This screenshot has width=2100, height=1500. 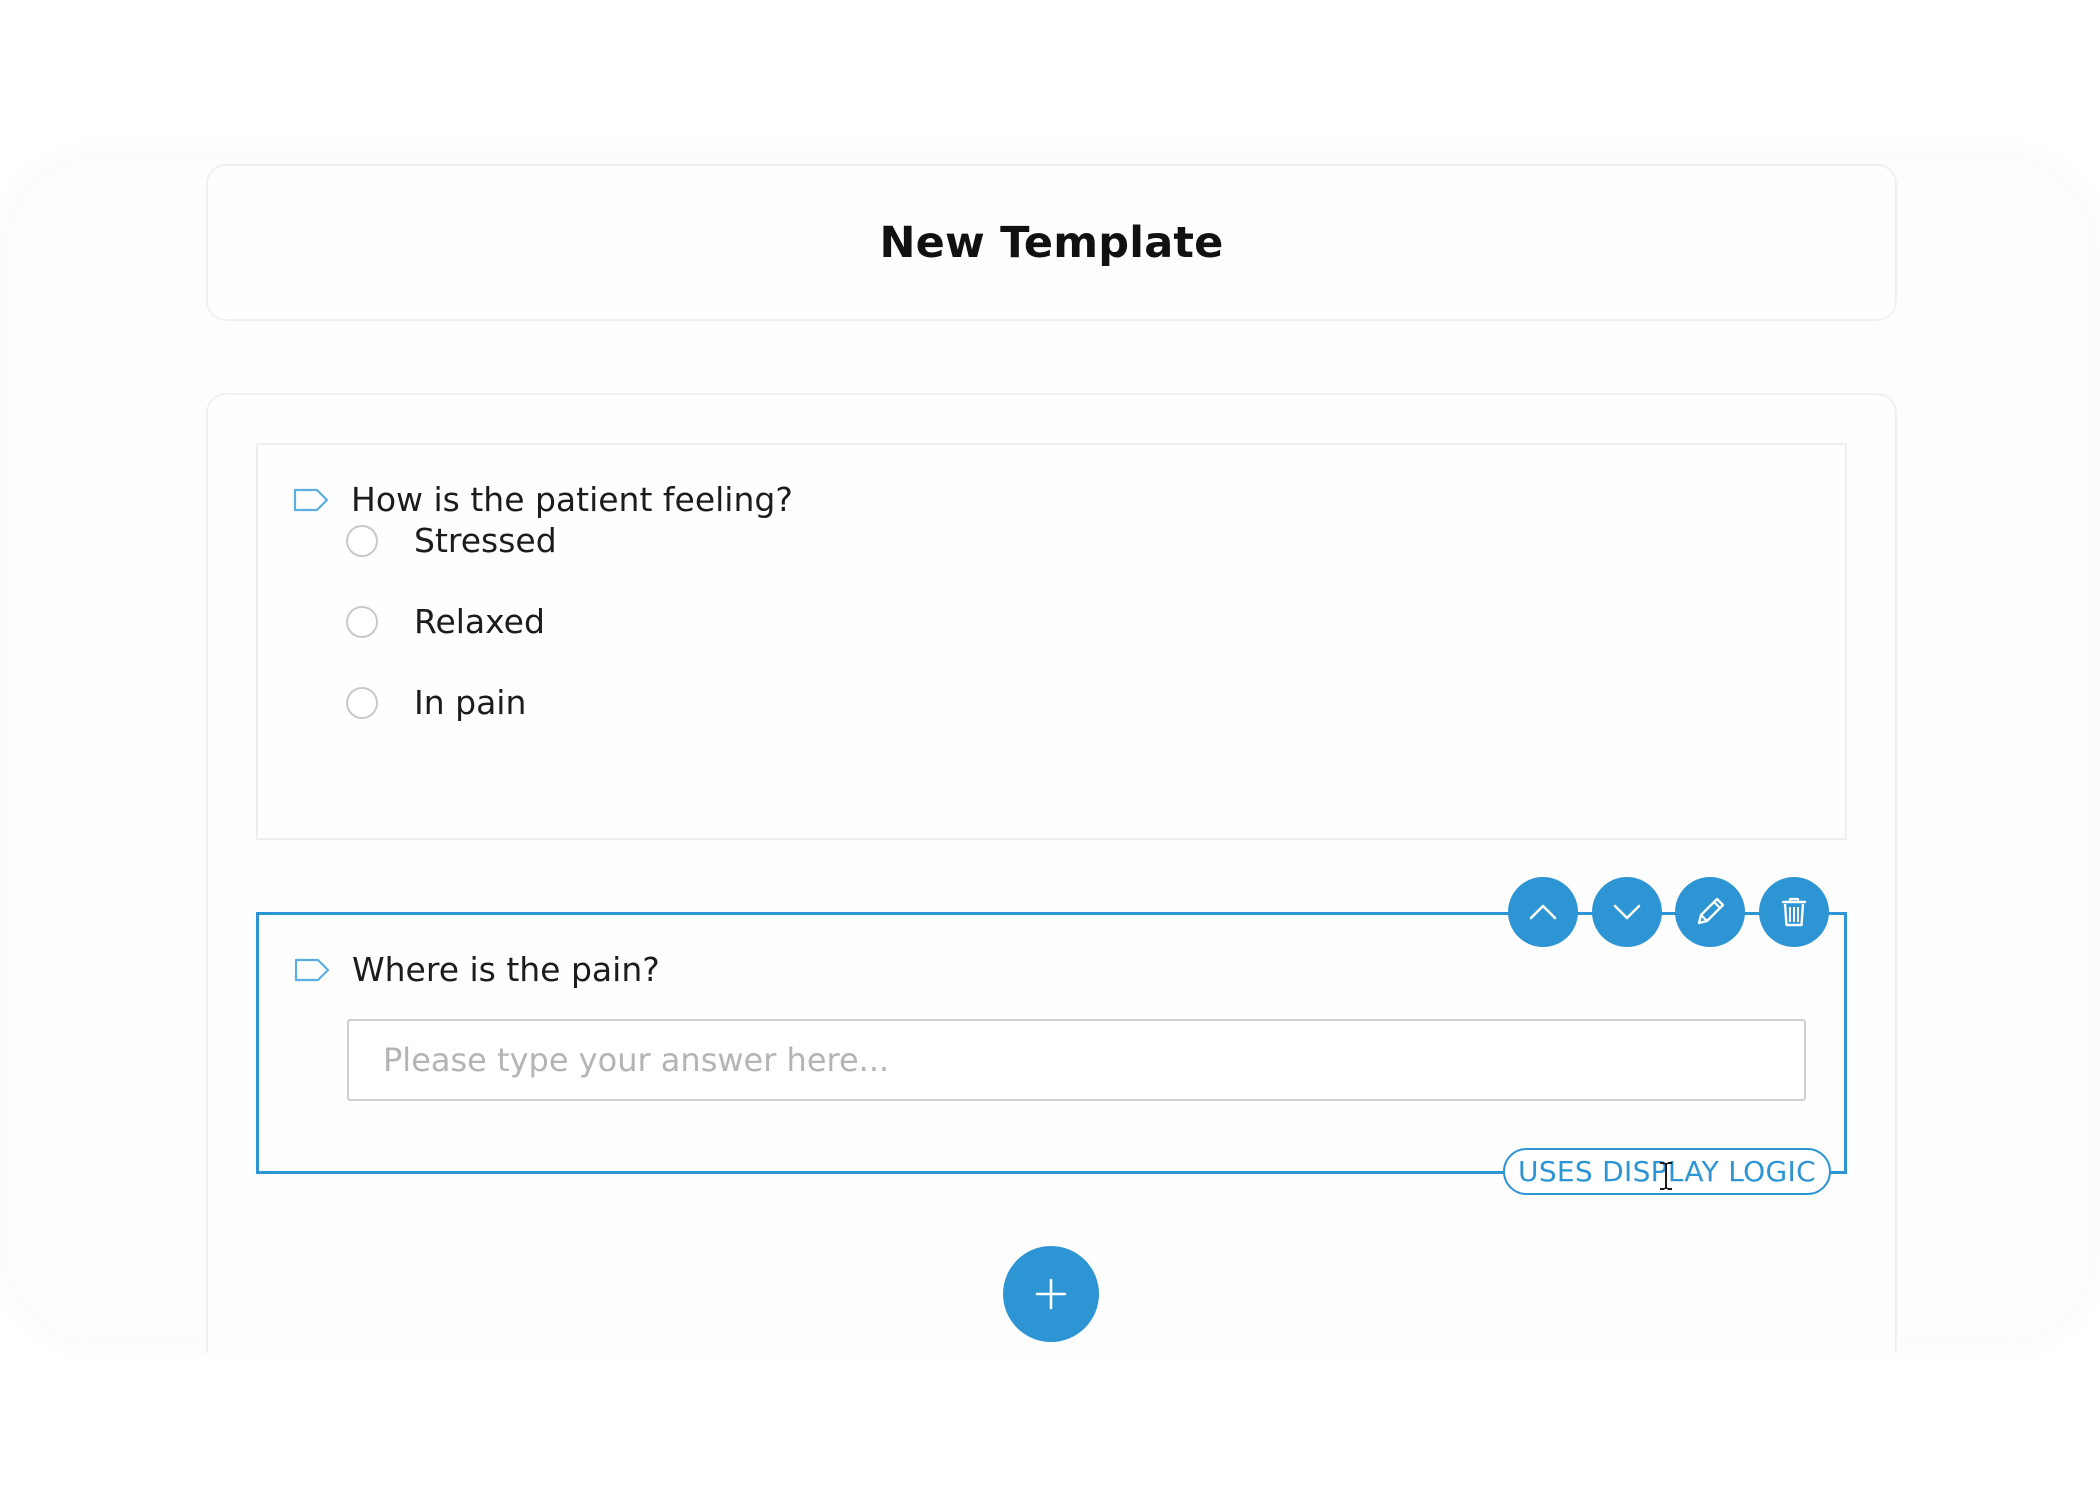 I want to click on title-card: New Template, so click(x=1051, y=242).